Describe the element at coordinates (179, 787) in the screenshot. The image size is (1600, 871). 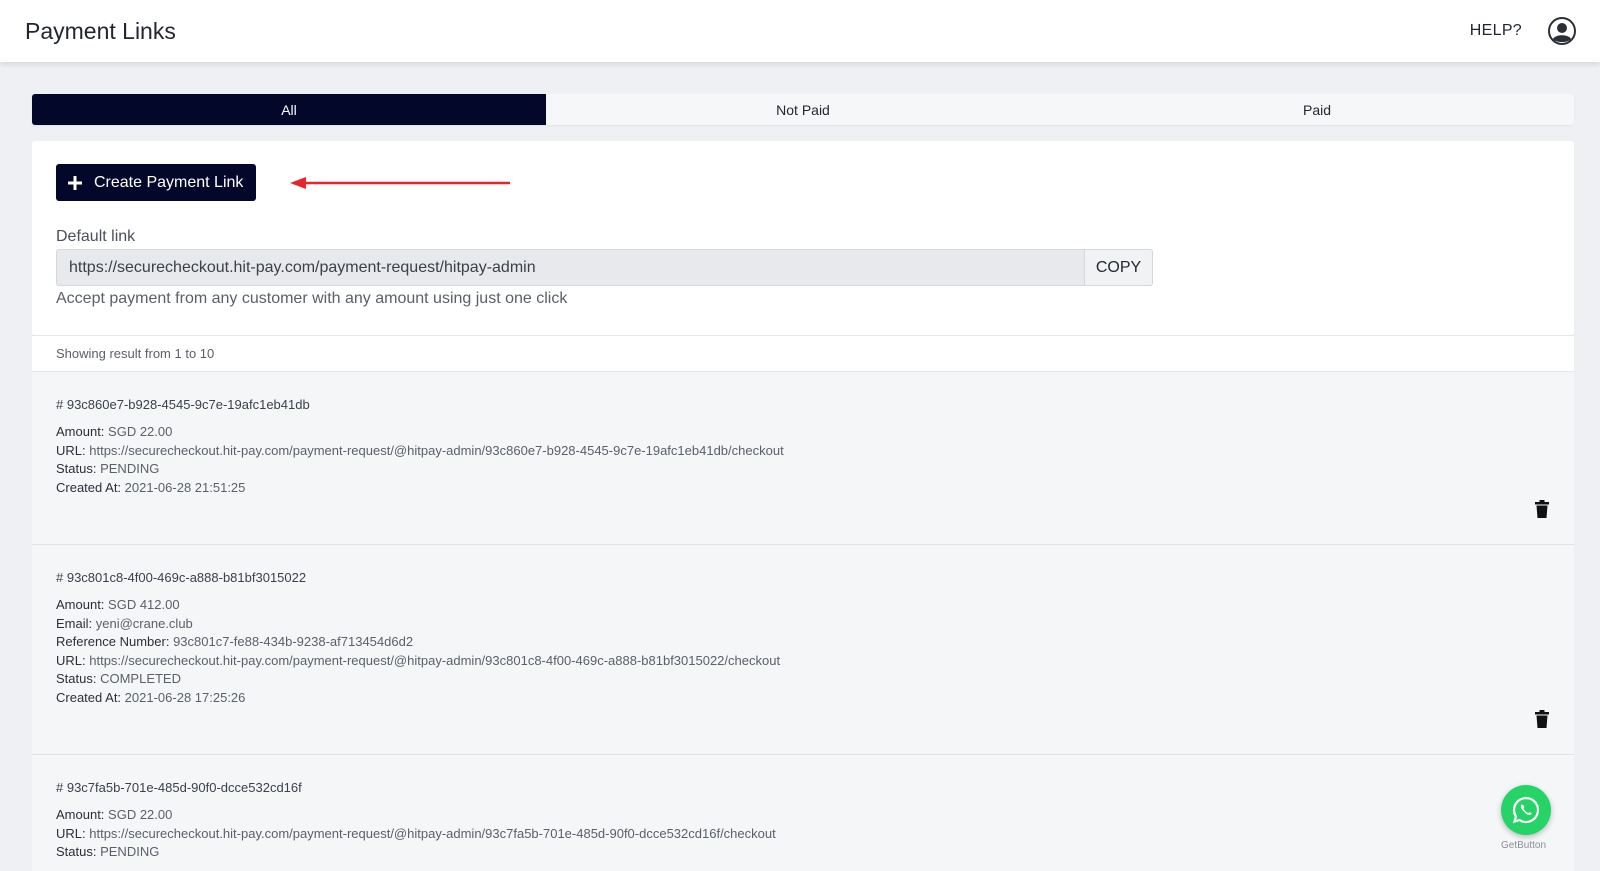
I see `payment-id: # 93c7fa5b-701e-485d-90f0-dcce532cd16f` at that location.